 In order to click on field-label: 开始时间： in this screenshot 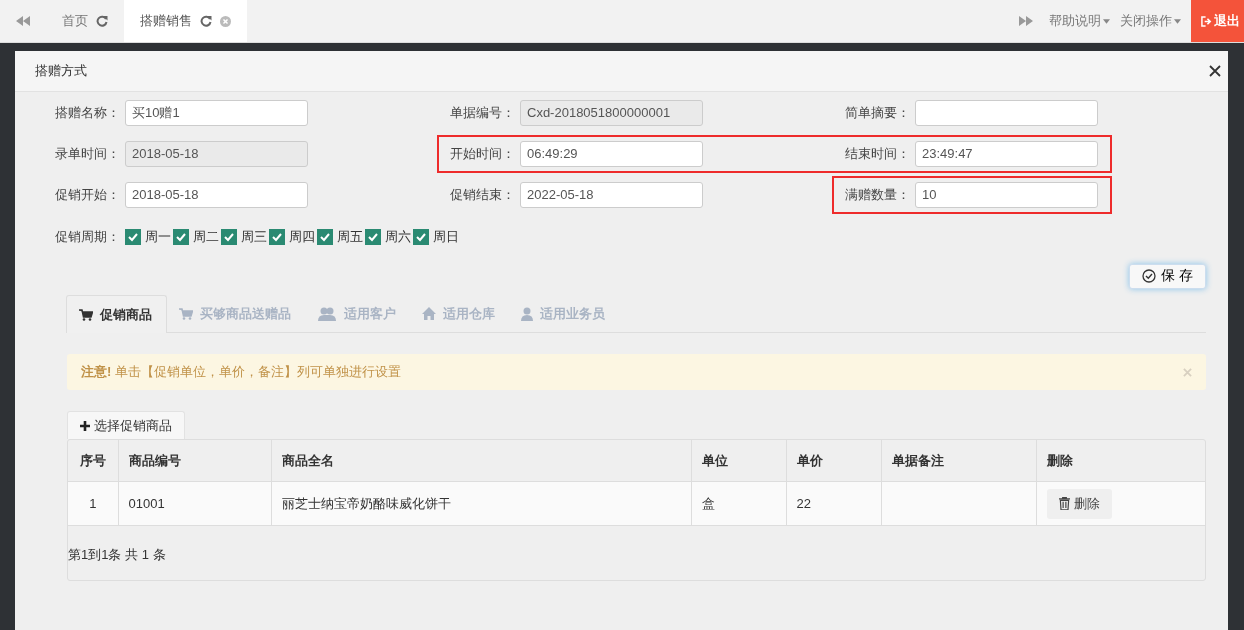, I will do `click(482, 153)`.